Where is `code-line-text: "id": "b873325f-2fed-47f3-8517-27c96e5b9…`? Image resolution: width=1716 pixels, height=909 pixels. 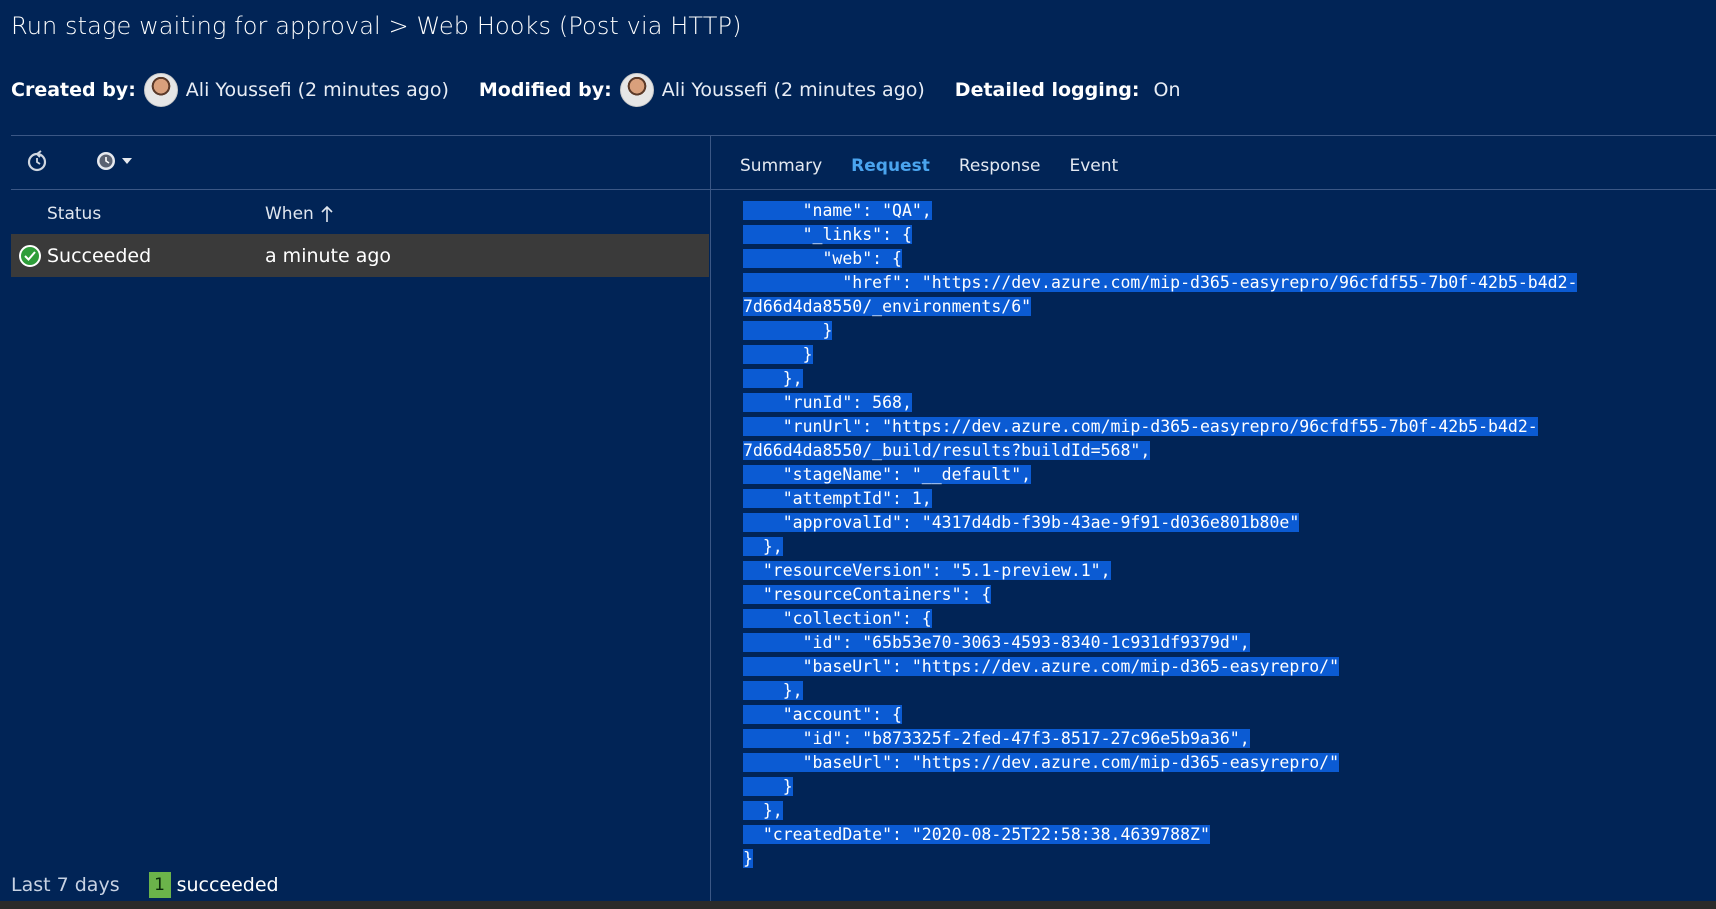 code-line-text: "id": "b873325f-2fed-47f3-8517-27c96e5b9… is located at coordinates (996, 738).